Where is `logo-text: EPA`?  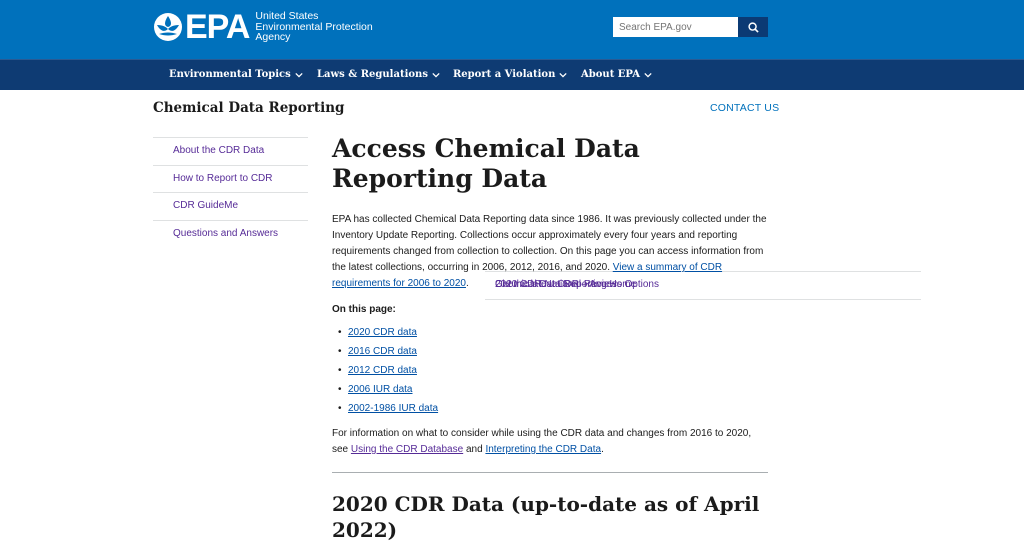 logo-text: EPA is located at coordinates (217, 26).